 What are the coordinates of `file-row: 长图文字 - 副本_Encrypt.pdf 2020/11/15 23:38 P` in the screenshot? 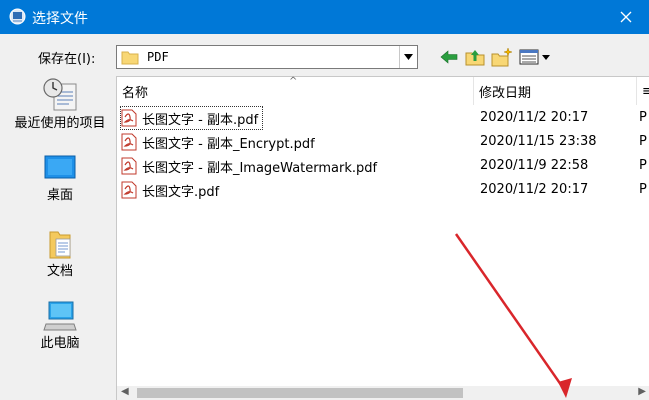 It's located at (383, 142).